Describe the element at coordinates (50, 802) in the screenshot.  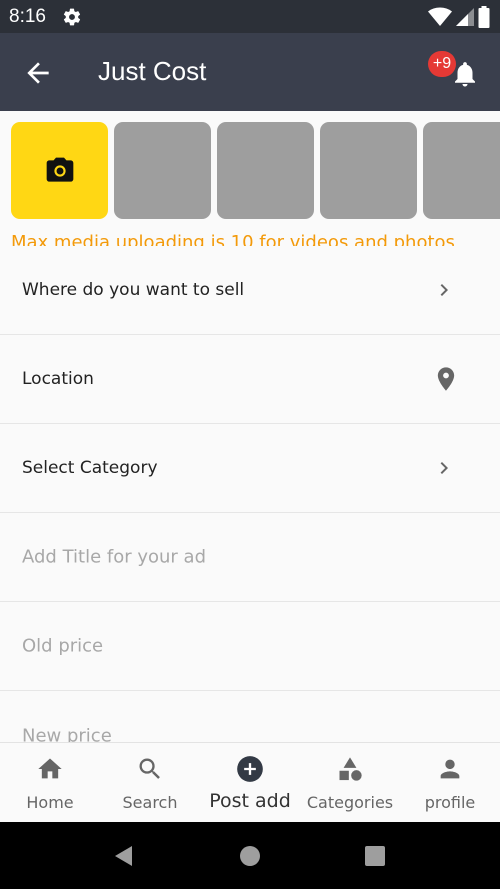
I see `nav-home-label: Home` at that location.